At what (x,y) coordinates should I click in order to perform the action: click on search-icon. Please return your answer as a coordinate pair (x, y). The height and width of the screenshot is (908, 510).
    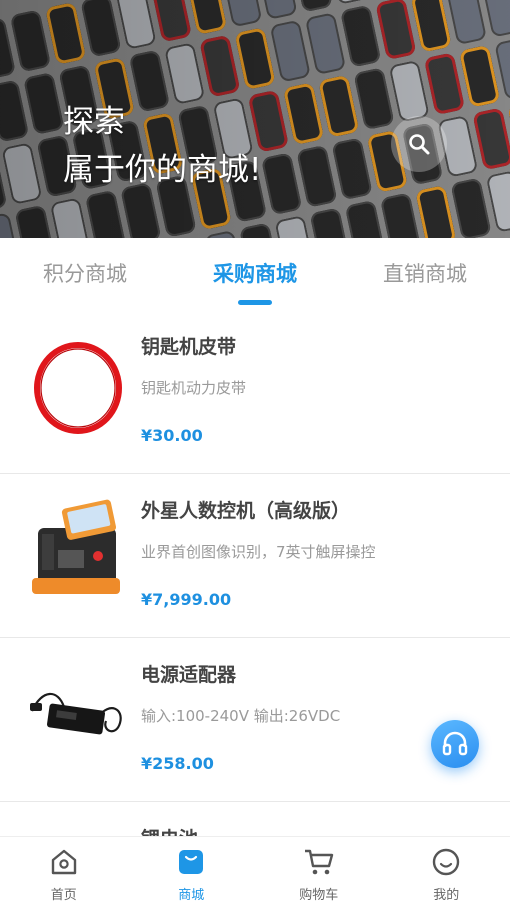
    Looking at the image, I should click on (419, 144).